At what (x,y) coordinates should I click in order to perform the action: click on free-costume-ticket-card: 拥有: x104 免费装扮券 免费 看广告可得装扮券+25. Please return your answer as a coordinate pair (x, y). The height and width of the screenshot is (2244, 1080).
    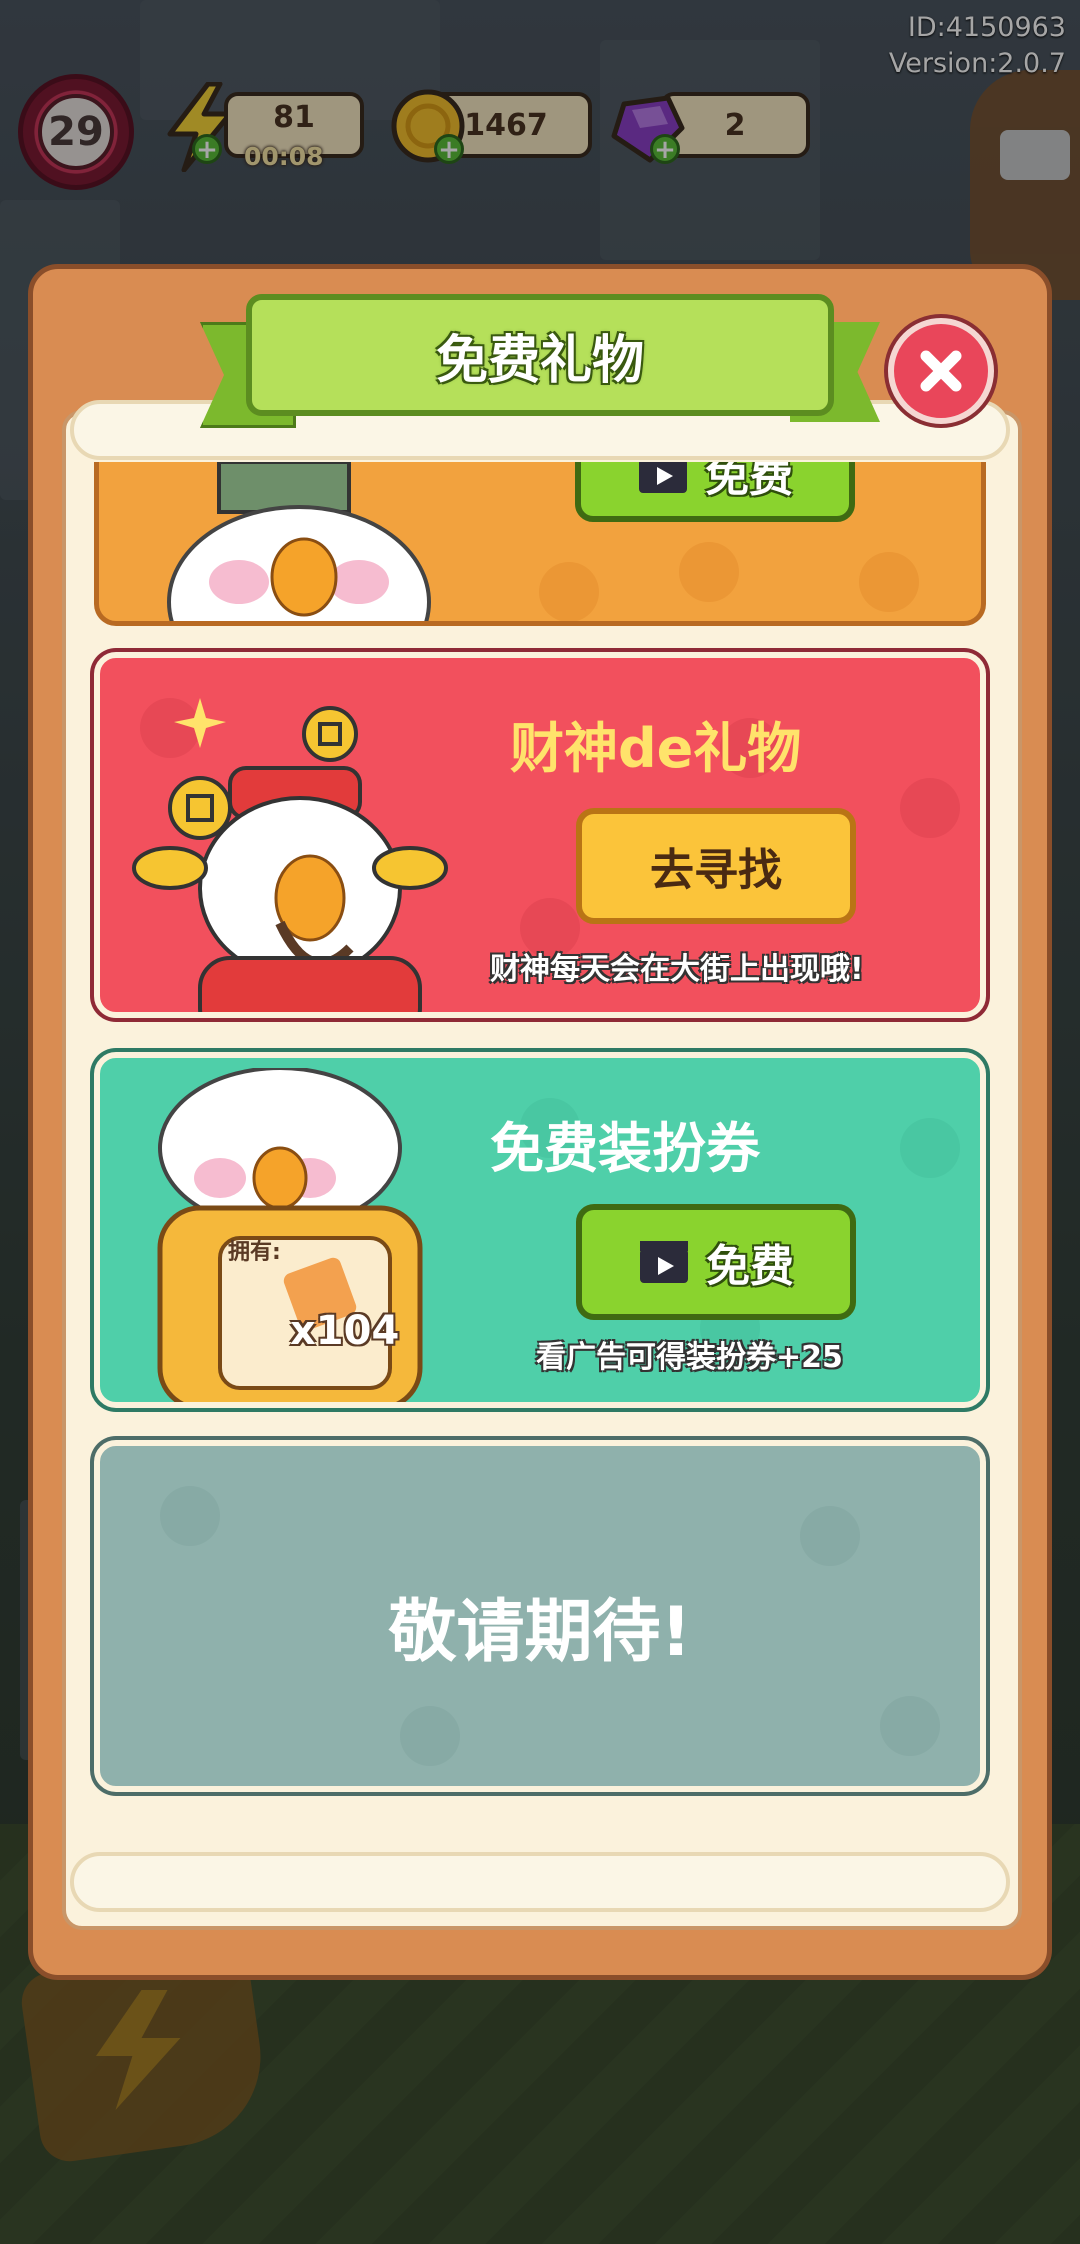
    Looking at the image, I should click on (540, 1230).